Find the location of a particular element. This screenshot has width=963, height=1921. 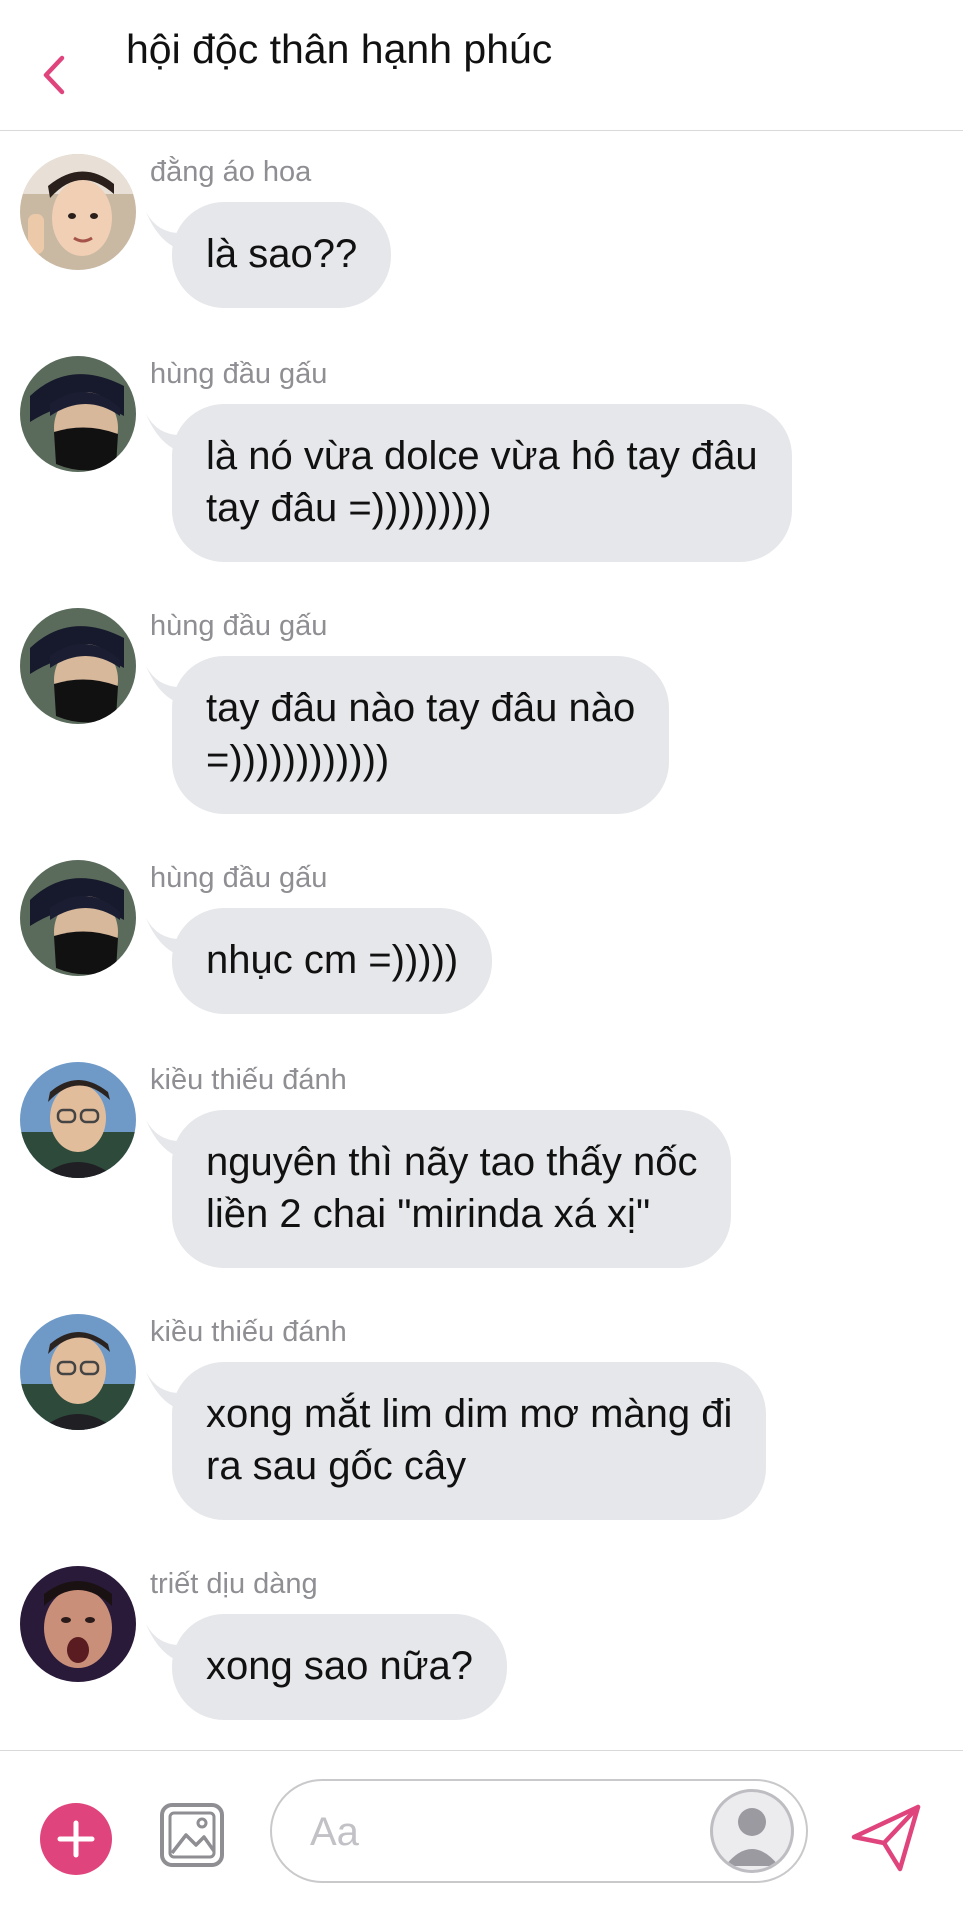

message-bubble: tay đâu nào tay đâu nào =)))))))))))) is located at coordinates (421, 735).